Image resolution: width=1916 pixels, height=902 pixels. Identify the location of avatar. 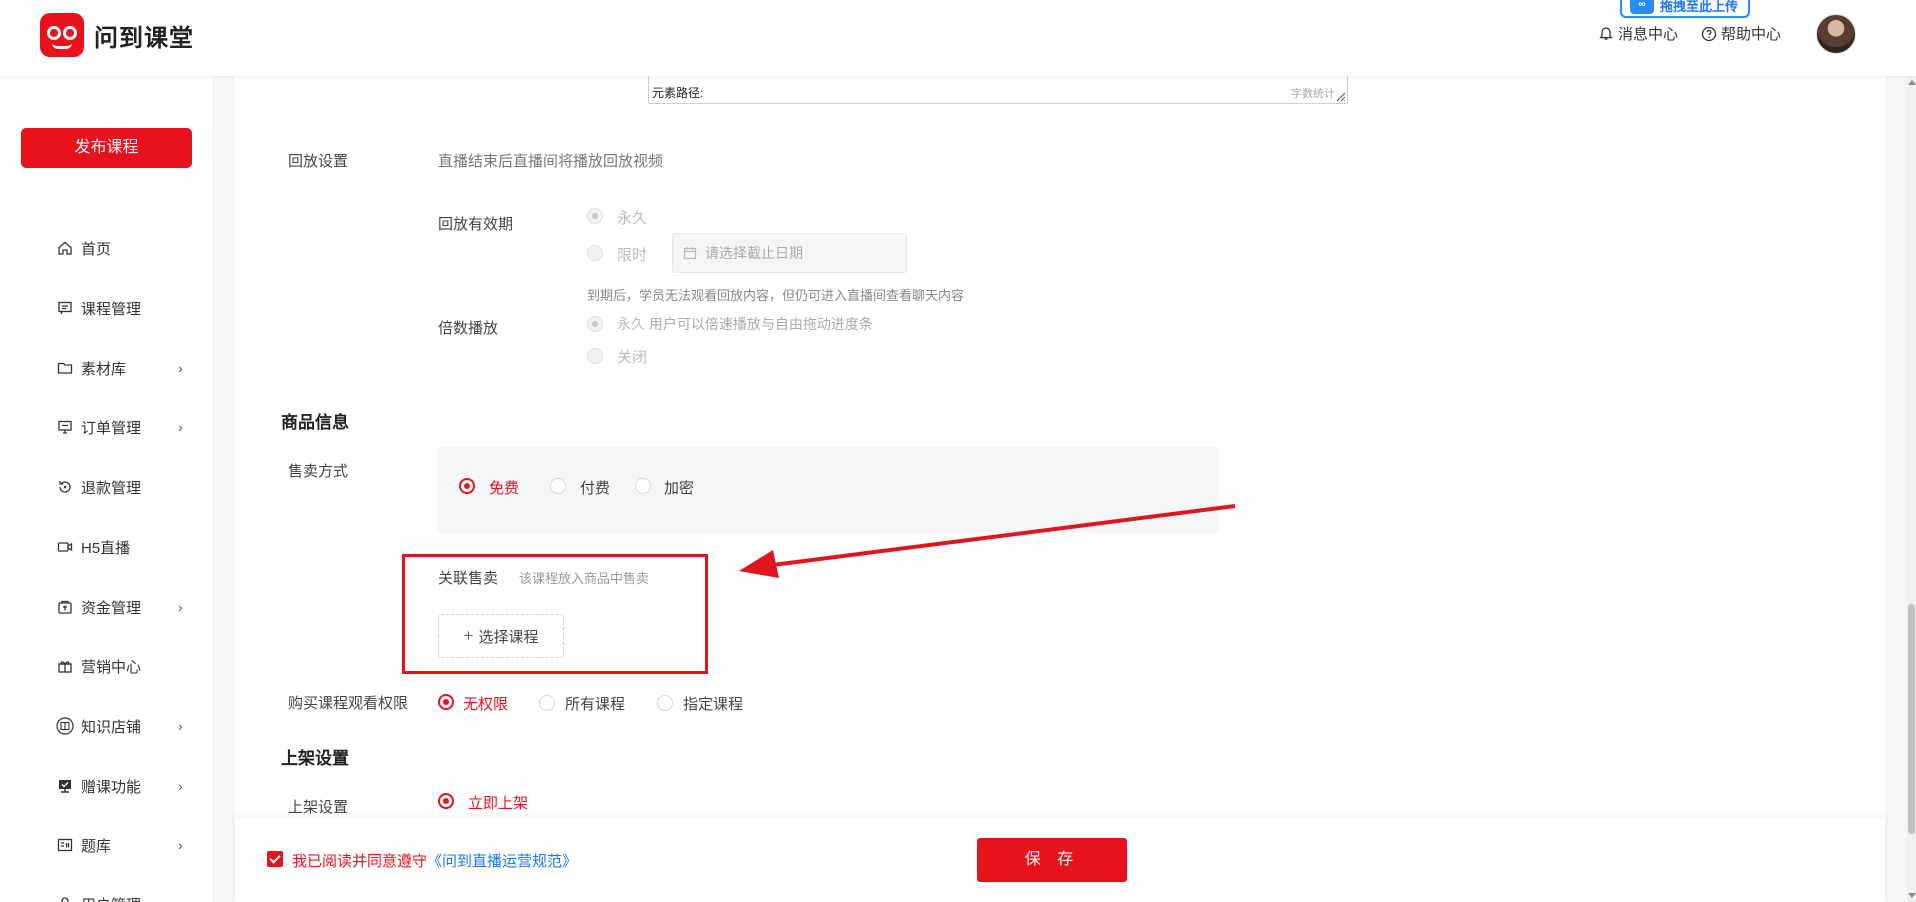
(1836, 34).